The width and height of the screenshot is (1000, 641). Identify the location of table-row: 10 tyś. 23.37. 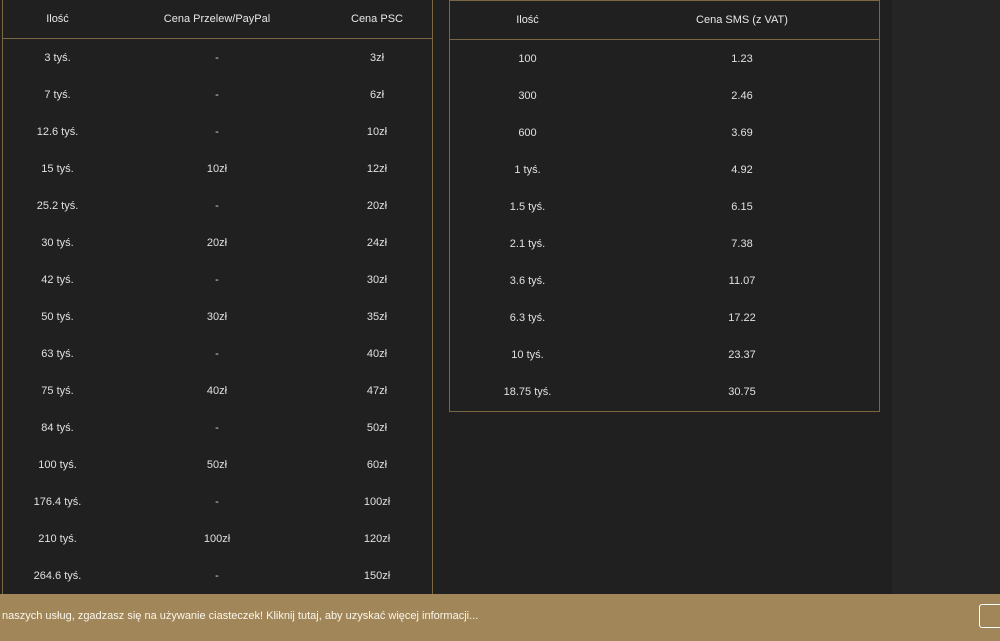
(664, 354).